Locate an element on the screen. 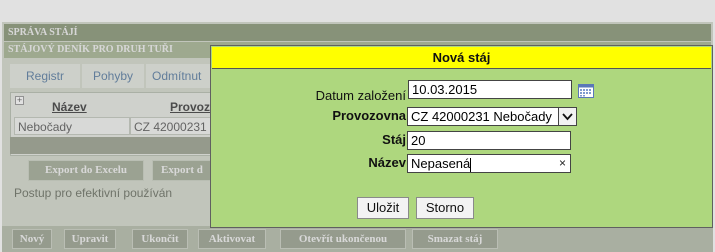  datum-input: 10.03.2015 is located at coordinates (490, 89).